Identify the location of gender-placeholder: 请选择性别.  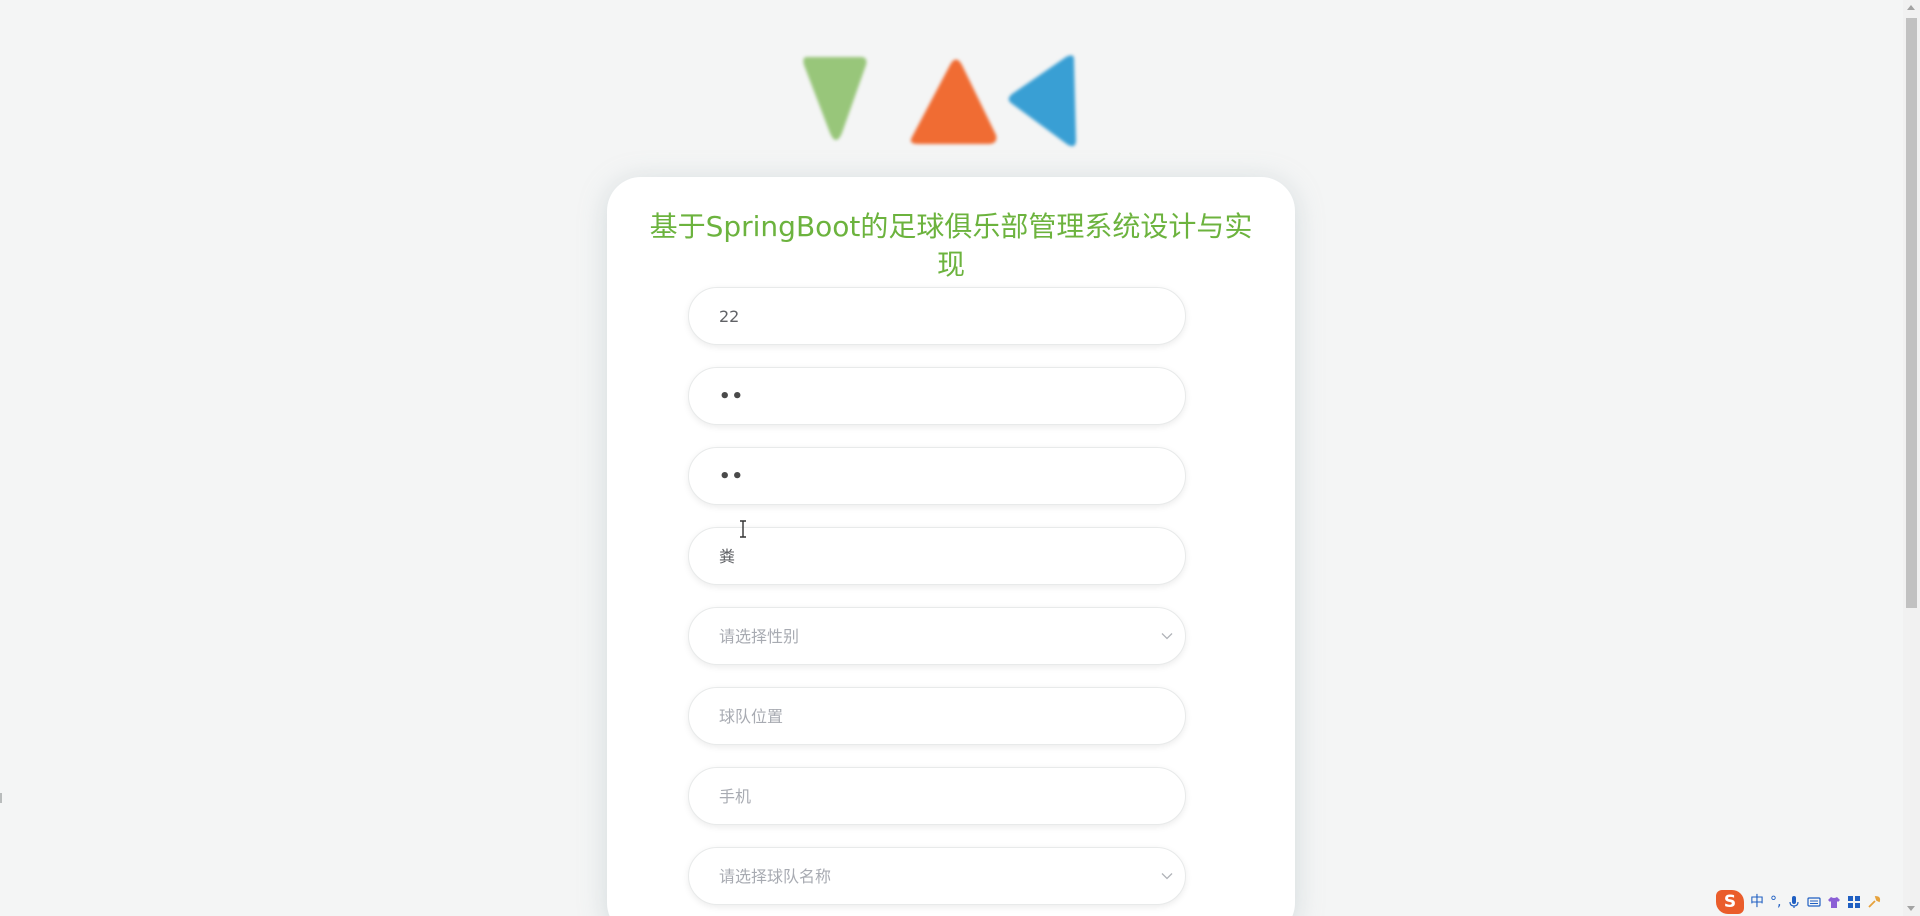
(759, 636).